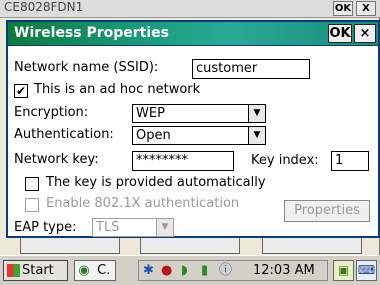 Image resolution: width=380 pixels, height=285 pixels. What do you see at coordinates (91, 33) in the screenshot?
I see `dialog-title: Wireless Properties` at bounding box center [91, 33].